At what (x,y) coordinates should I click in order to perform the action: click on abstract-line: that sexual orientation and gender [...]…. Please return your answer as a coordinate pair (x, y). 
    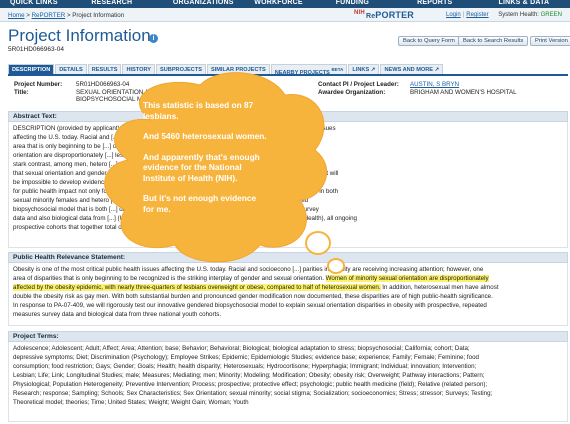
    Looking at the image, I should click on (176, 173).